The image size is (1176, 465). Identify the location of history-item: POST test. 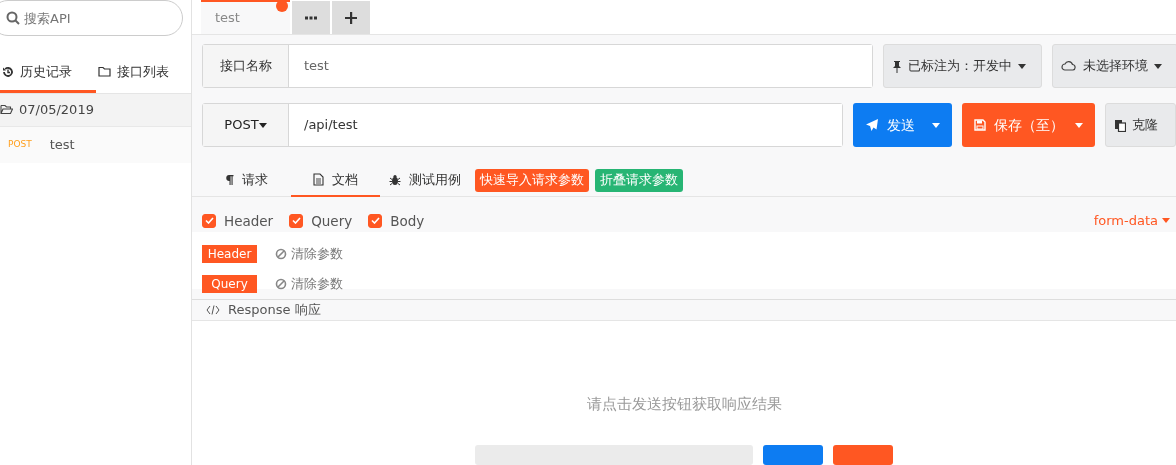
(95, 144).